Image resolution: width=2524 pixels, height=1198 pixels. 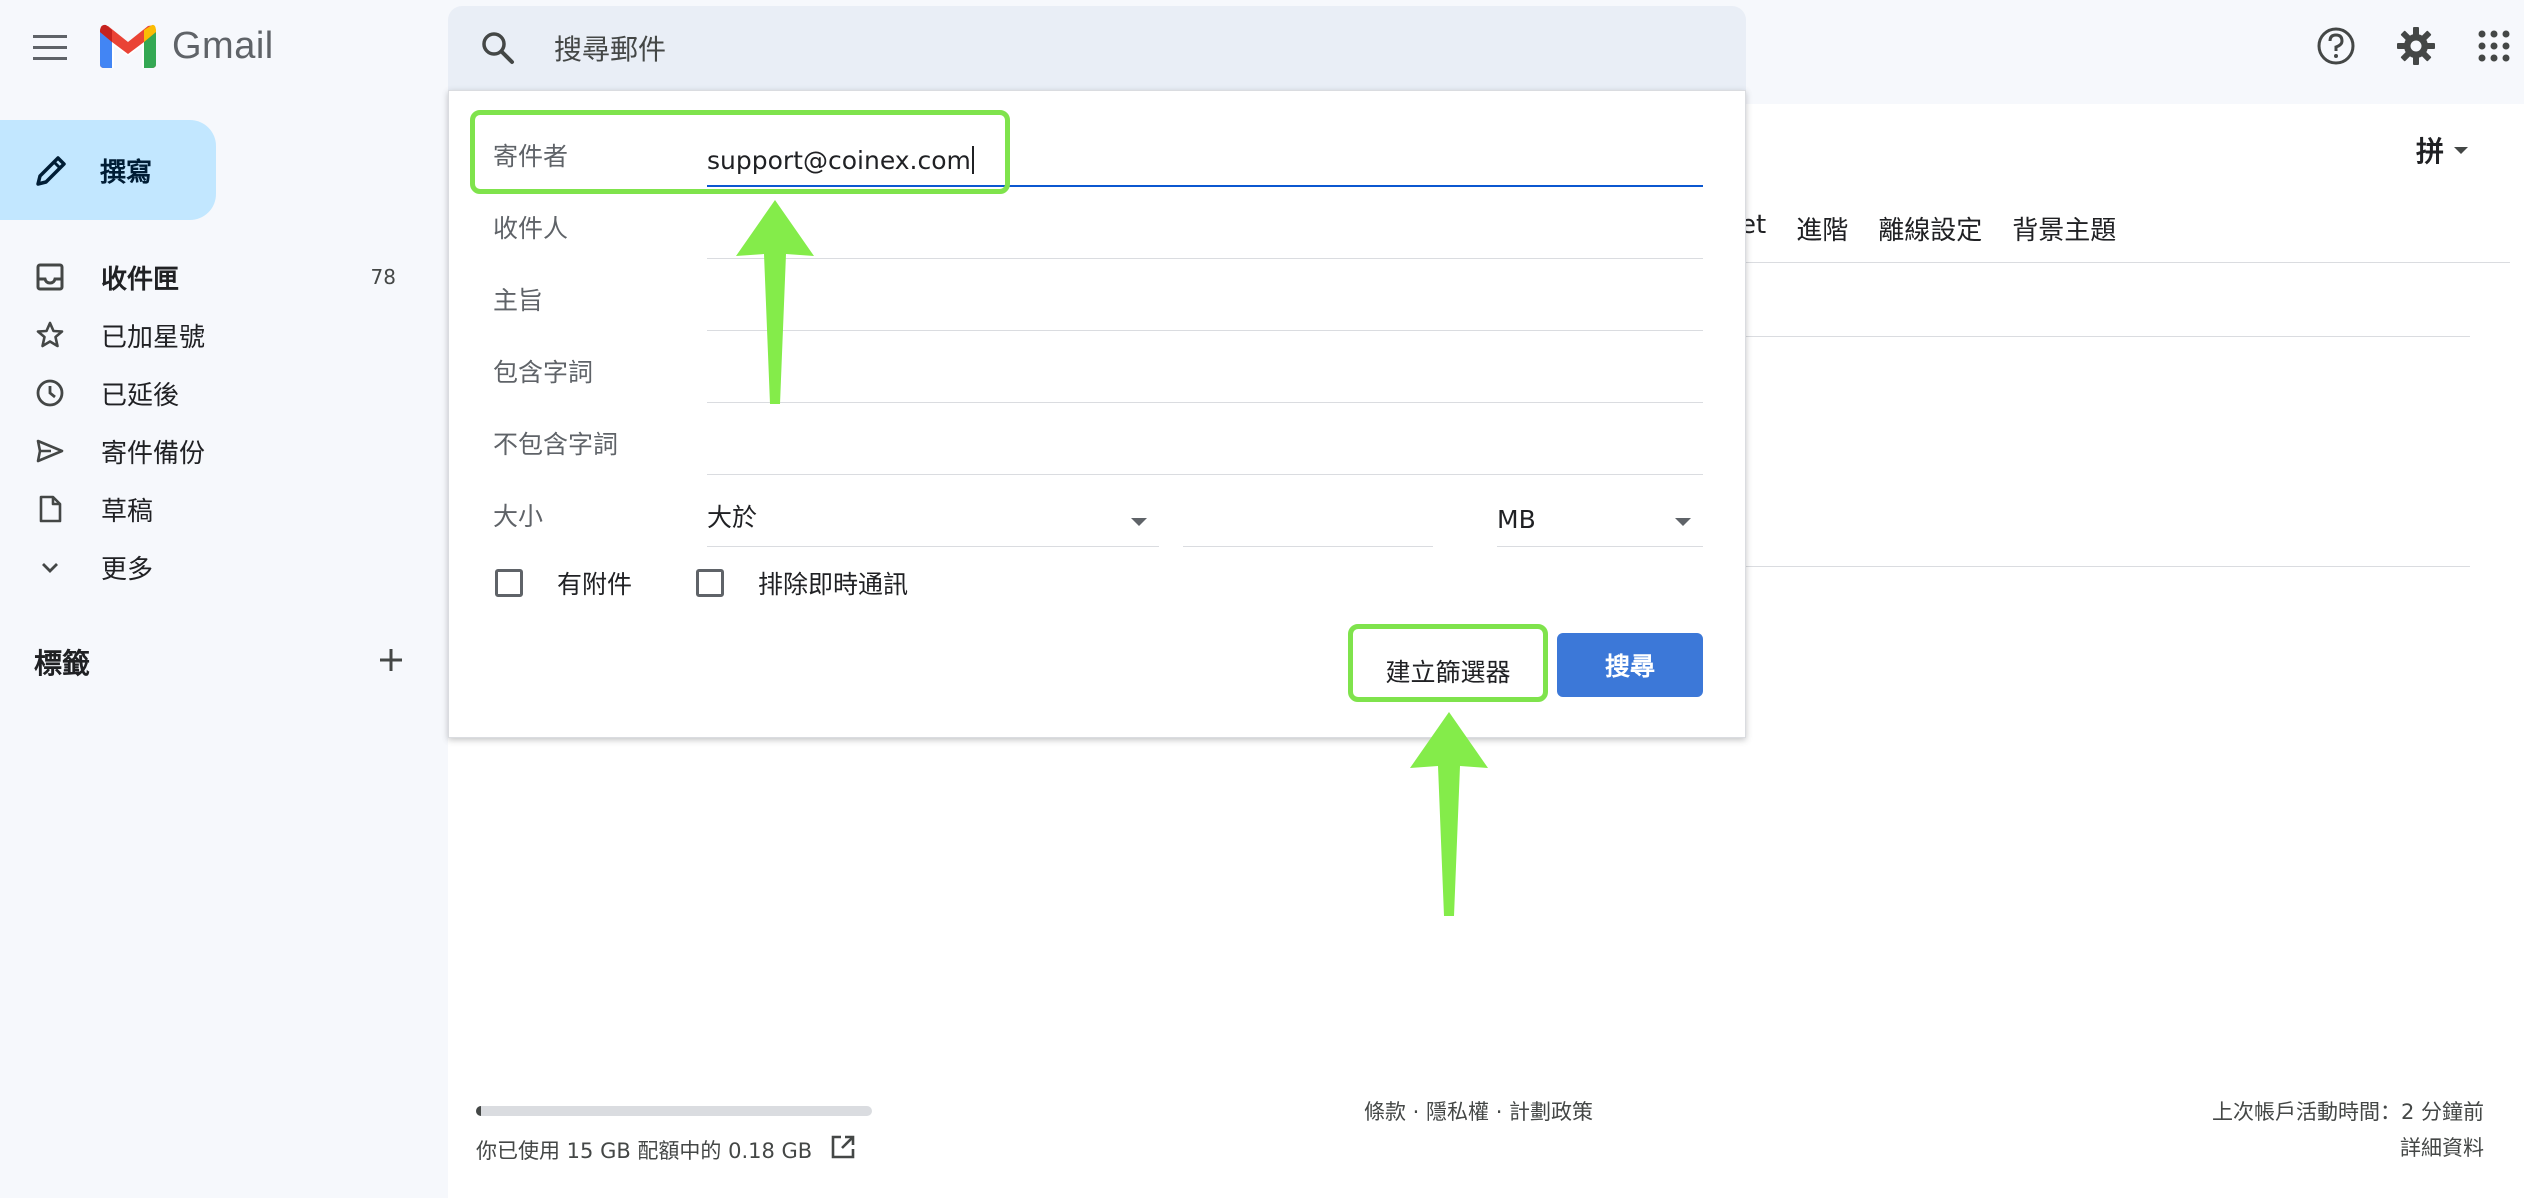 I want to click on help-icon, so click(x=2336, y=46).